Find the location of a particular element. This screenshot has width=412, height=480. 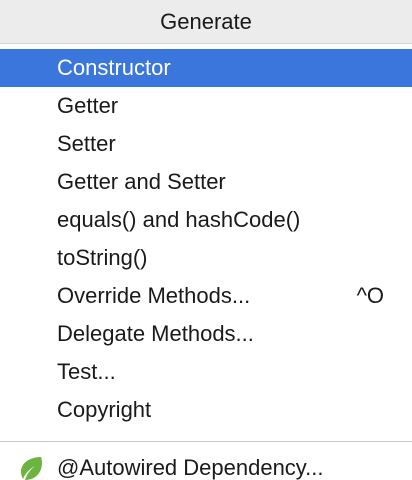

menu-item-getter: Getter is located at coordinates (206, 106).